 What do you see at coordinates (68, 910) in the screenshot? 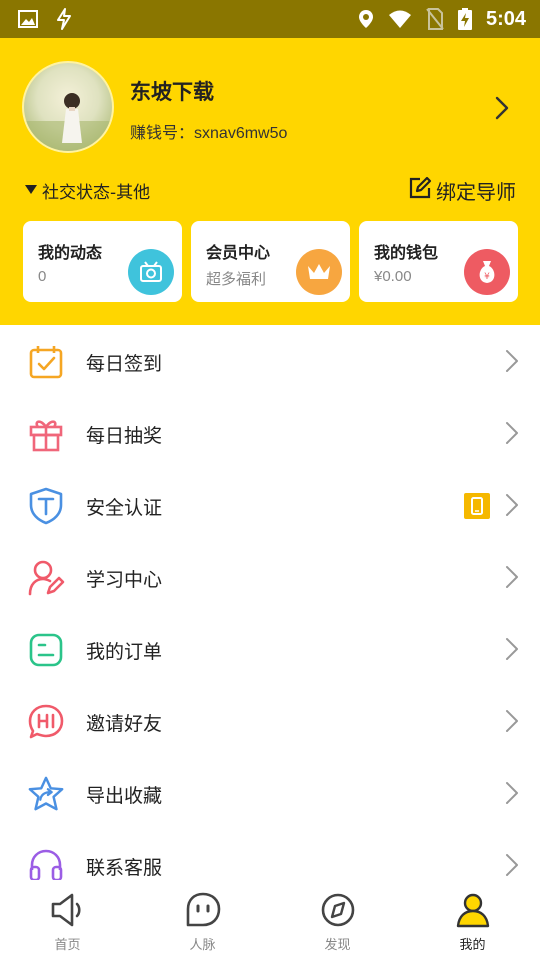
I see `speaker-icon` at bounding box center [68, 910].